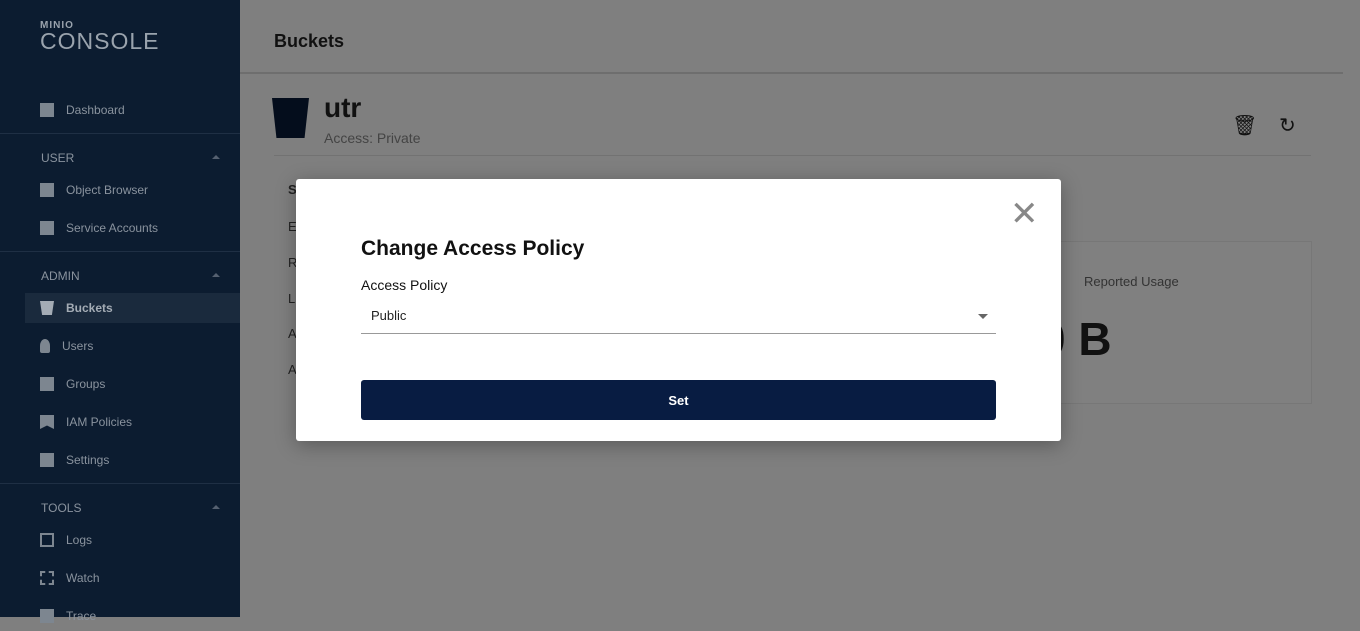  What do you see at coordinates (78, 346) in the screenshot?
I see `label: Users` at bounding box center [78, 346].